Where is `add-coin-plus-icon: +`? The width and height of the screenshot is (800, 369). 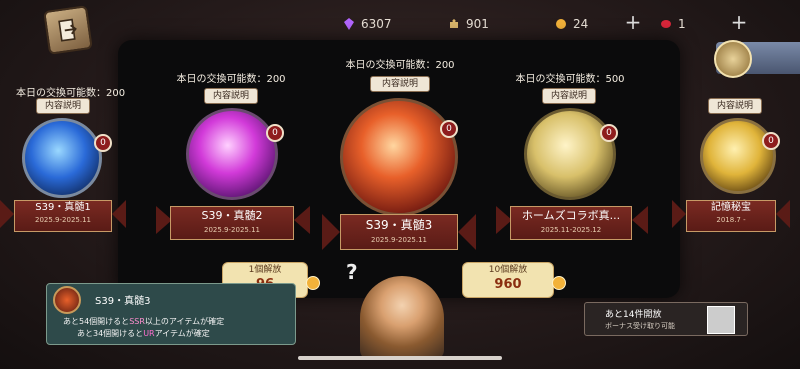
add-coin-plus-icon: + is located at coordinates (633, 23).